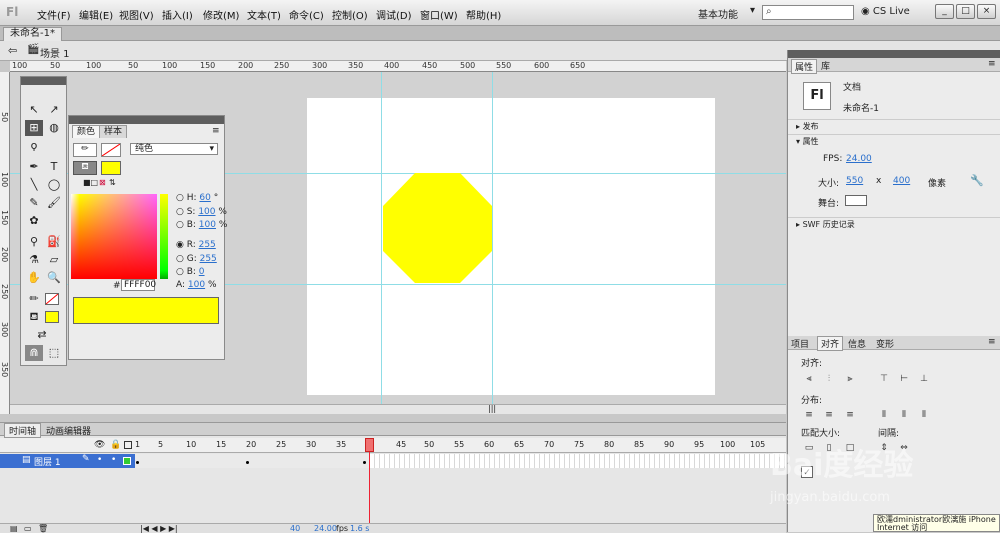 Image resolution: width=1000 pixels, height=533 pixels. What do you see at coordinates (208, 259) in the screenshot?
I see `g-value: 255` at bounding box center [208, 259].